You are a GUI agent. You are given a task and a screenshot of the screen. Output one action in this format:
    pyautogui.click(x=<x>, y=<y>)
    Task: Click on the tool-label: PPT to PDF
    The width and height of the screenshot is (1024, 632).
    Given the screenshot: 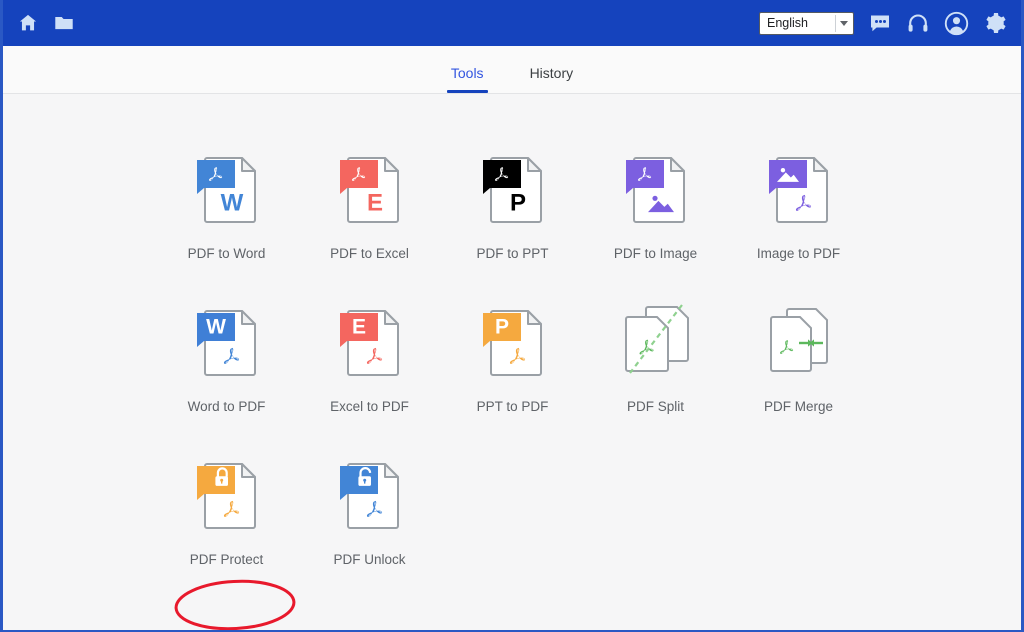 What is the action you would take?
    pyautogui.click(x=512, y=406)
    